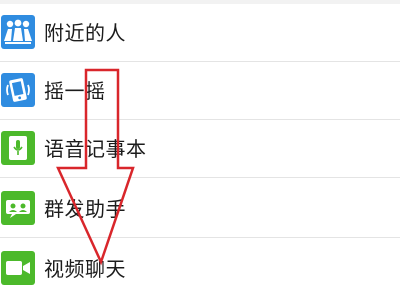 The image size is (400, 300). Describe the element at coordinates (18, 90) in the screenshot. I see `shake-phone-icon` at that location.